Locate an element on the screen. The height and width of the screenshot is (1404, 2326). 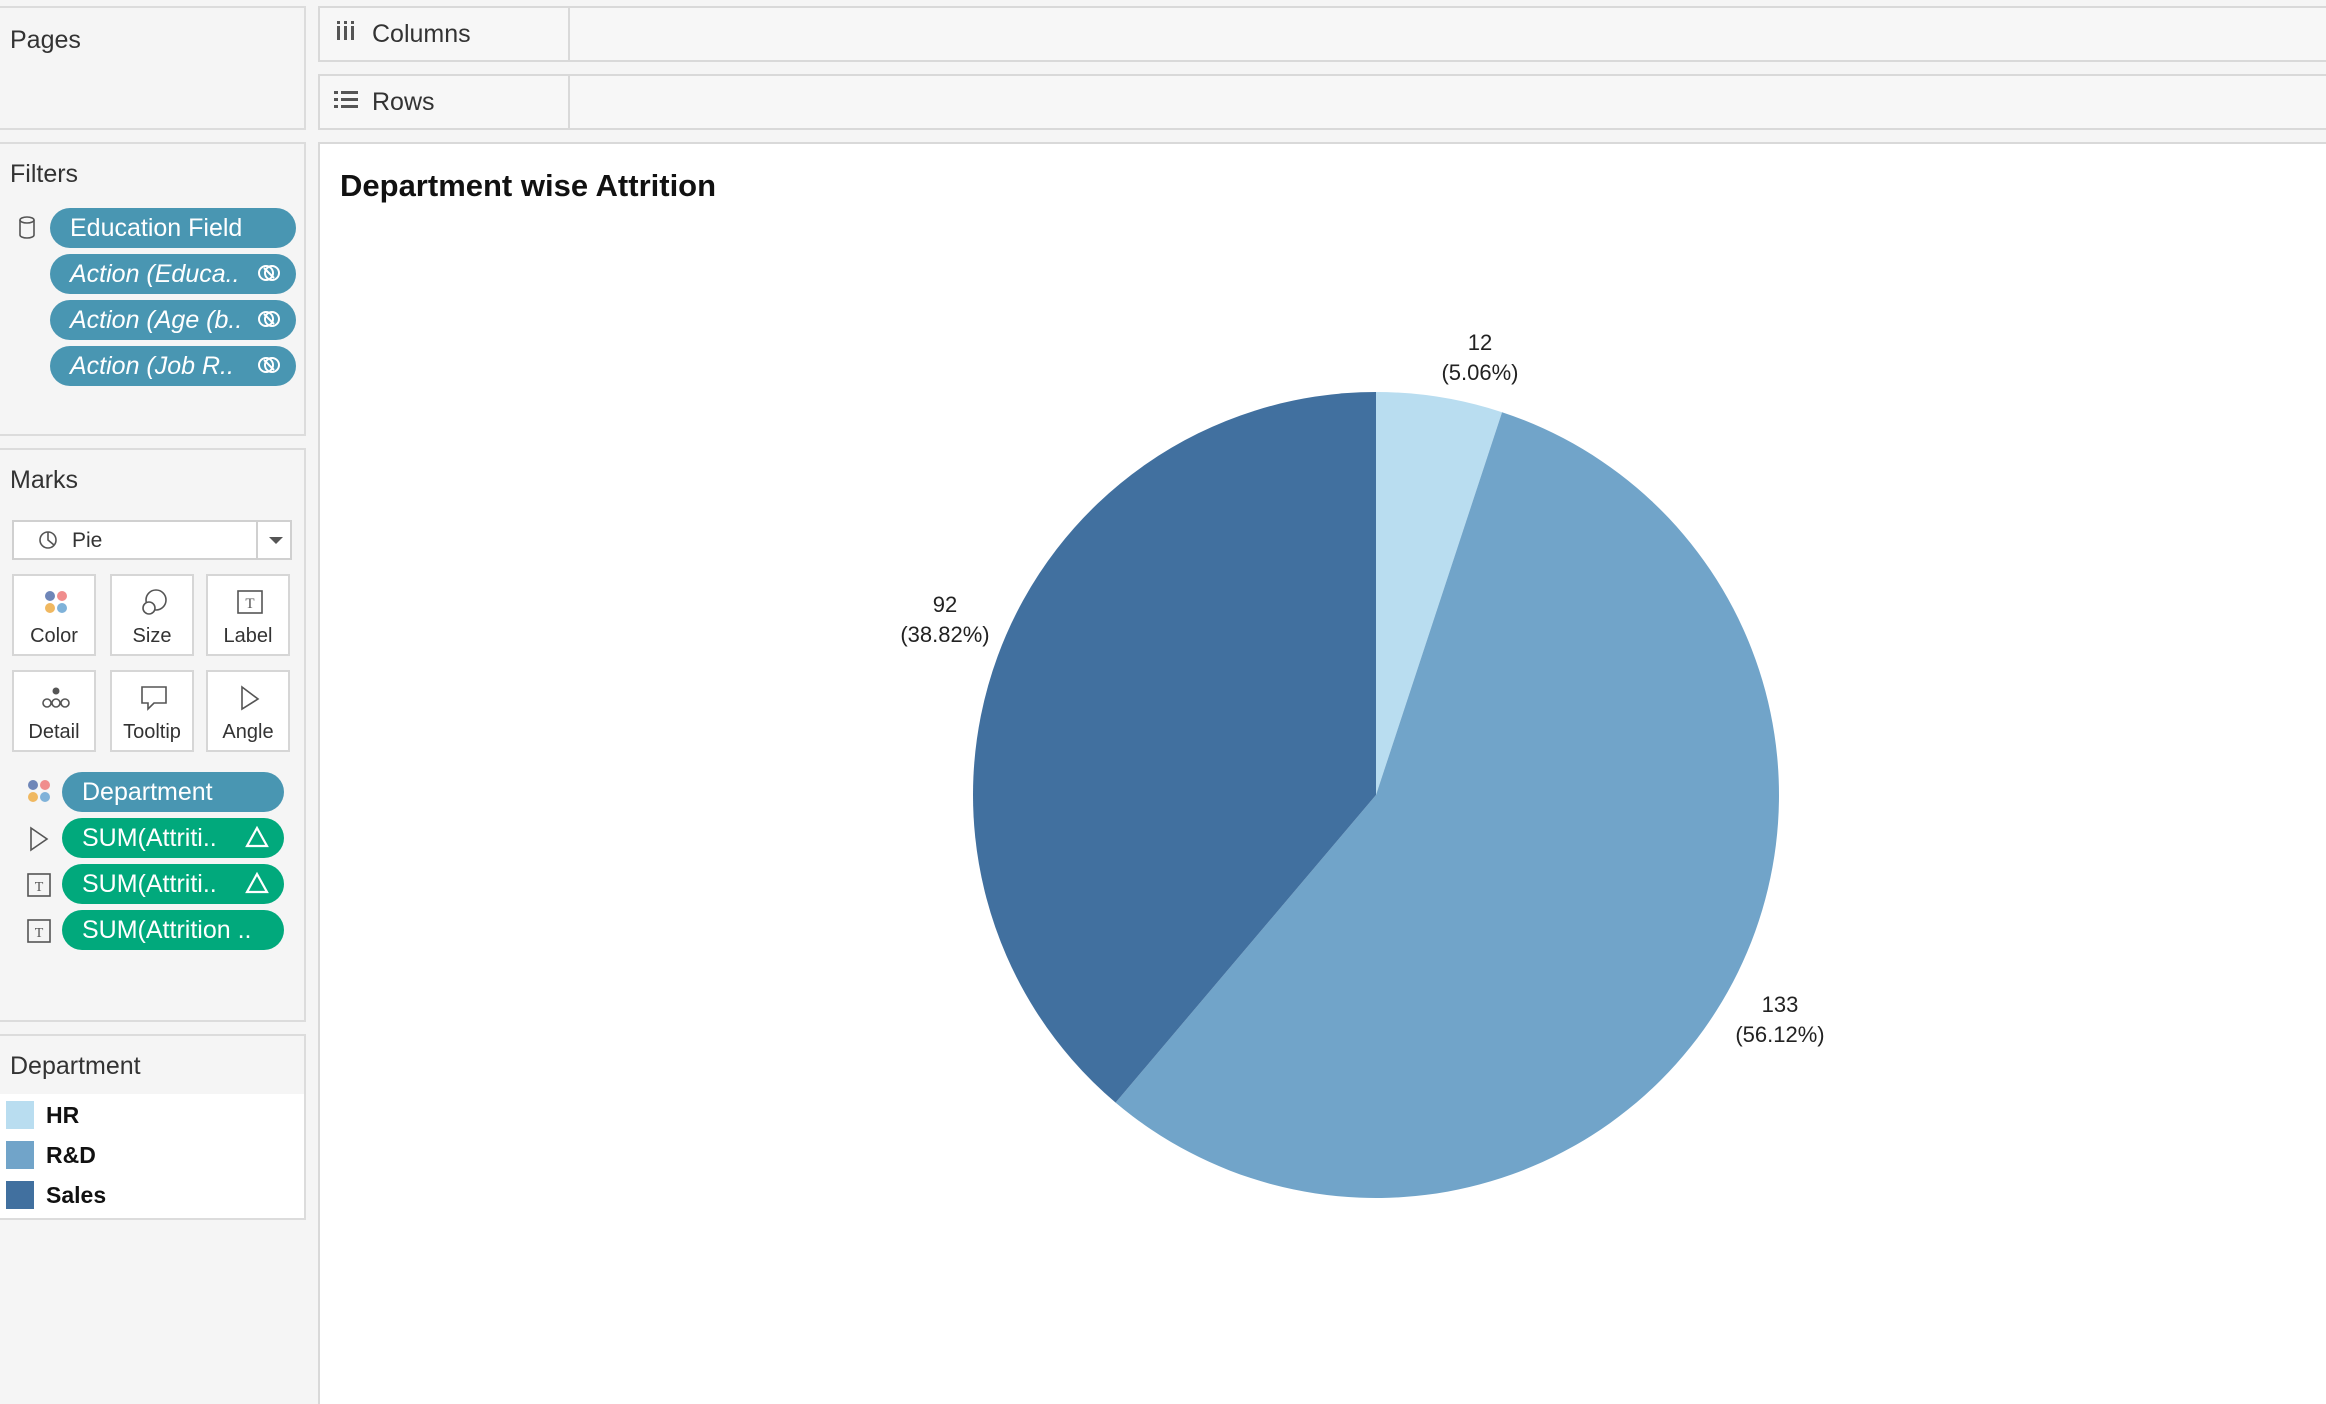
pie-label-value: 92 is located at coordinates (945, 604).